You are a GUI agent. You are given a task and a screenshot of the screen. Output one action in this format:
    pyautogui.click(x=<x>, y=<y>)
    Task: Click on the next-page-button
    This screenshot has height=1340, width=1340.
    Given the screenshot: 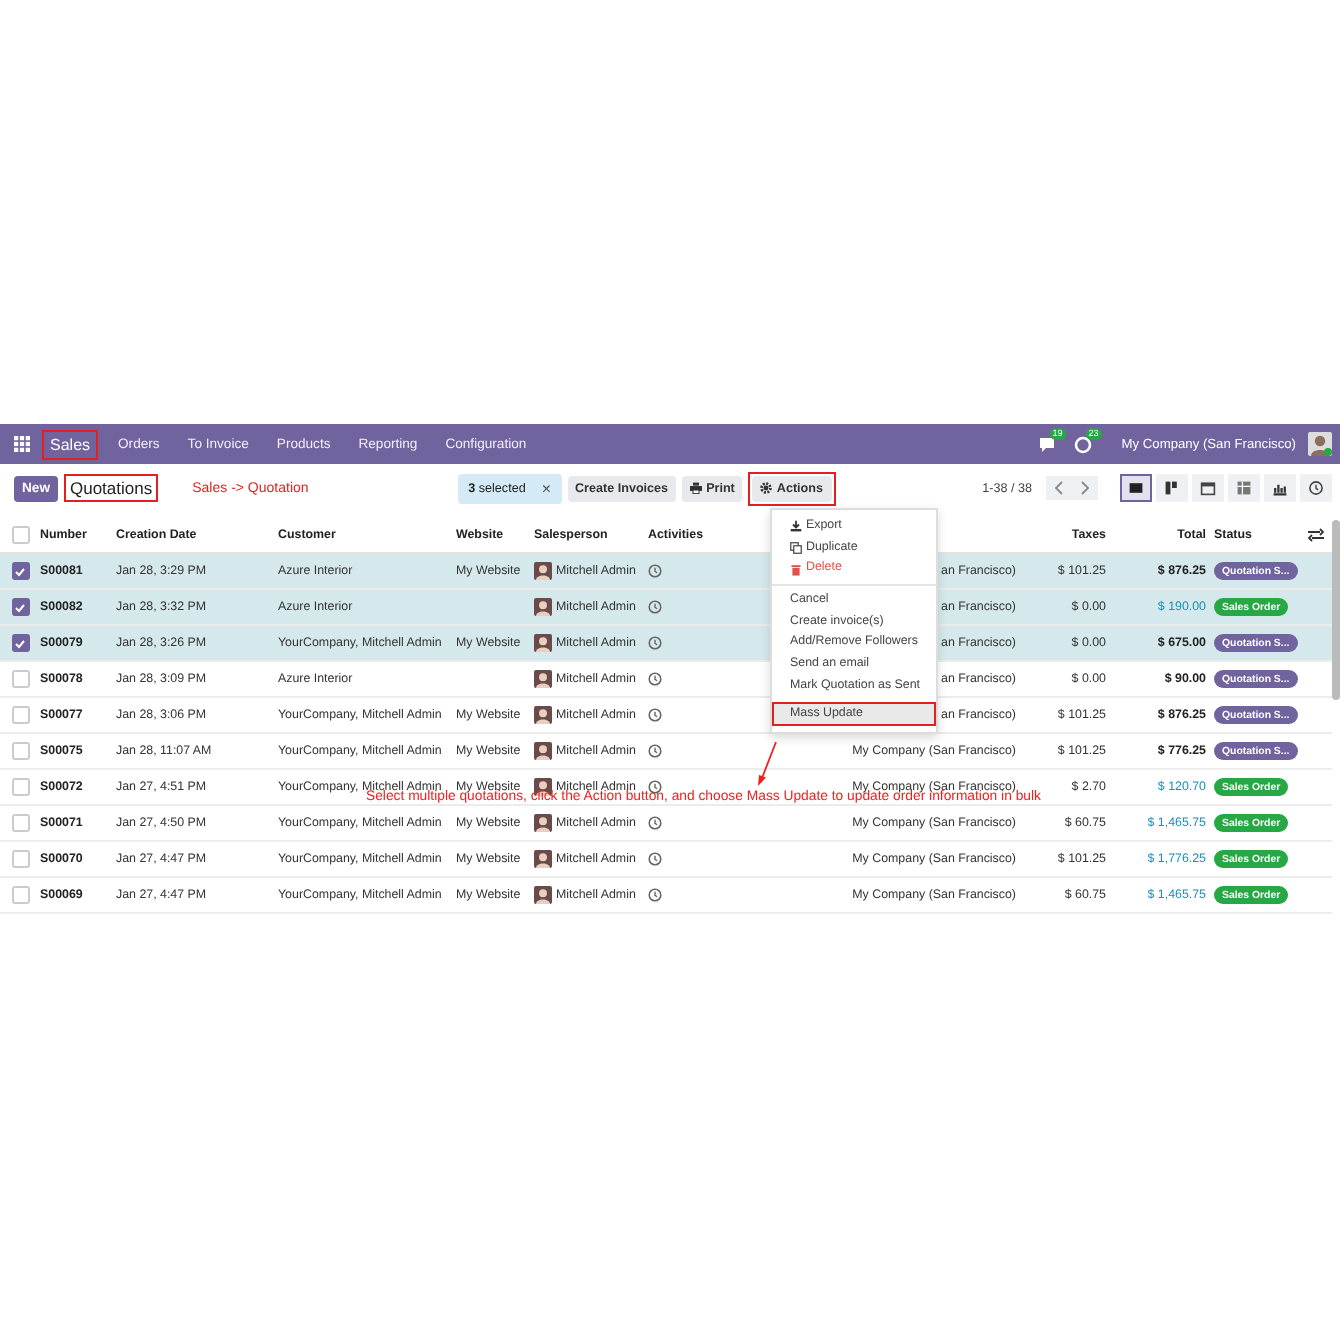 What is the action you would take?
    pyautogui.click(x=1085, y=488)
    